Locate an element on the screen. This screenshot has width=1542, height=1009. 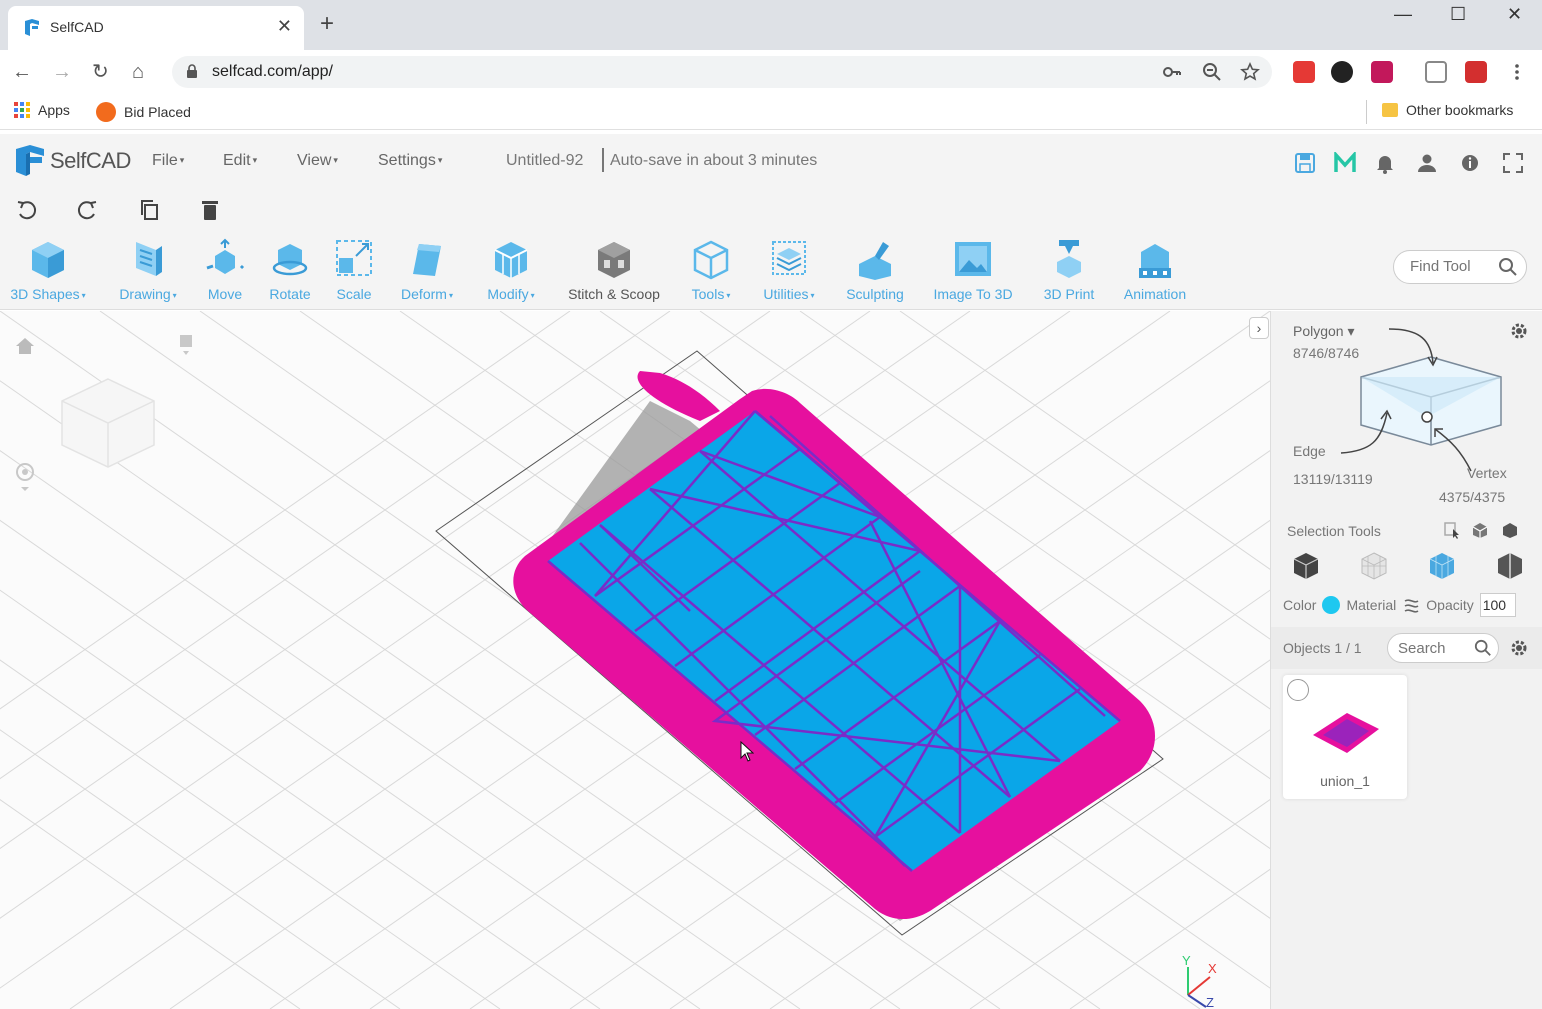
tool-label: Move is located at coordinates (225, 294).